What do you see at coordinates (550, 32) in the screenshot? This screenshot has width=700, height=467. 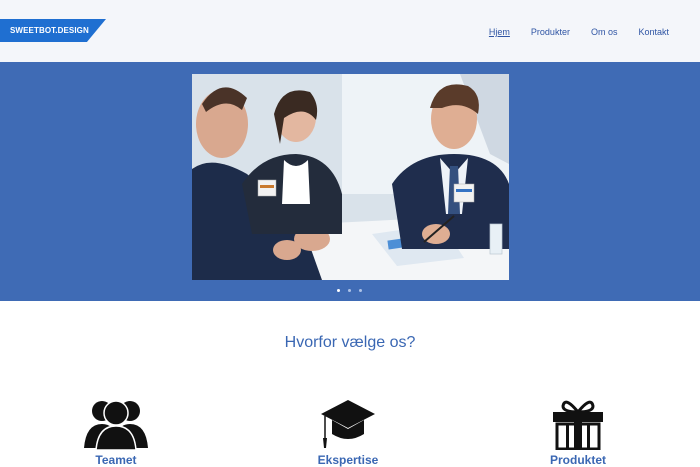 I see `nav-link-produkter: Produkter` at bounding box center [550, 32].